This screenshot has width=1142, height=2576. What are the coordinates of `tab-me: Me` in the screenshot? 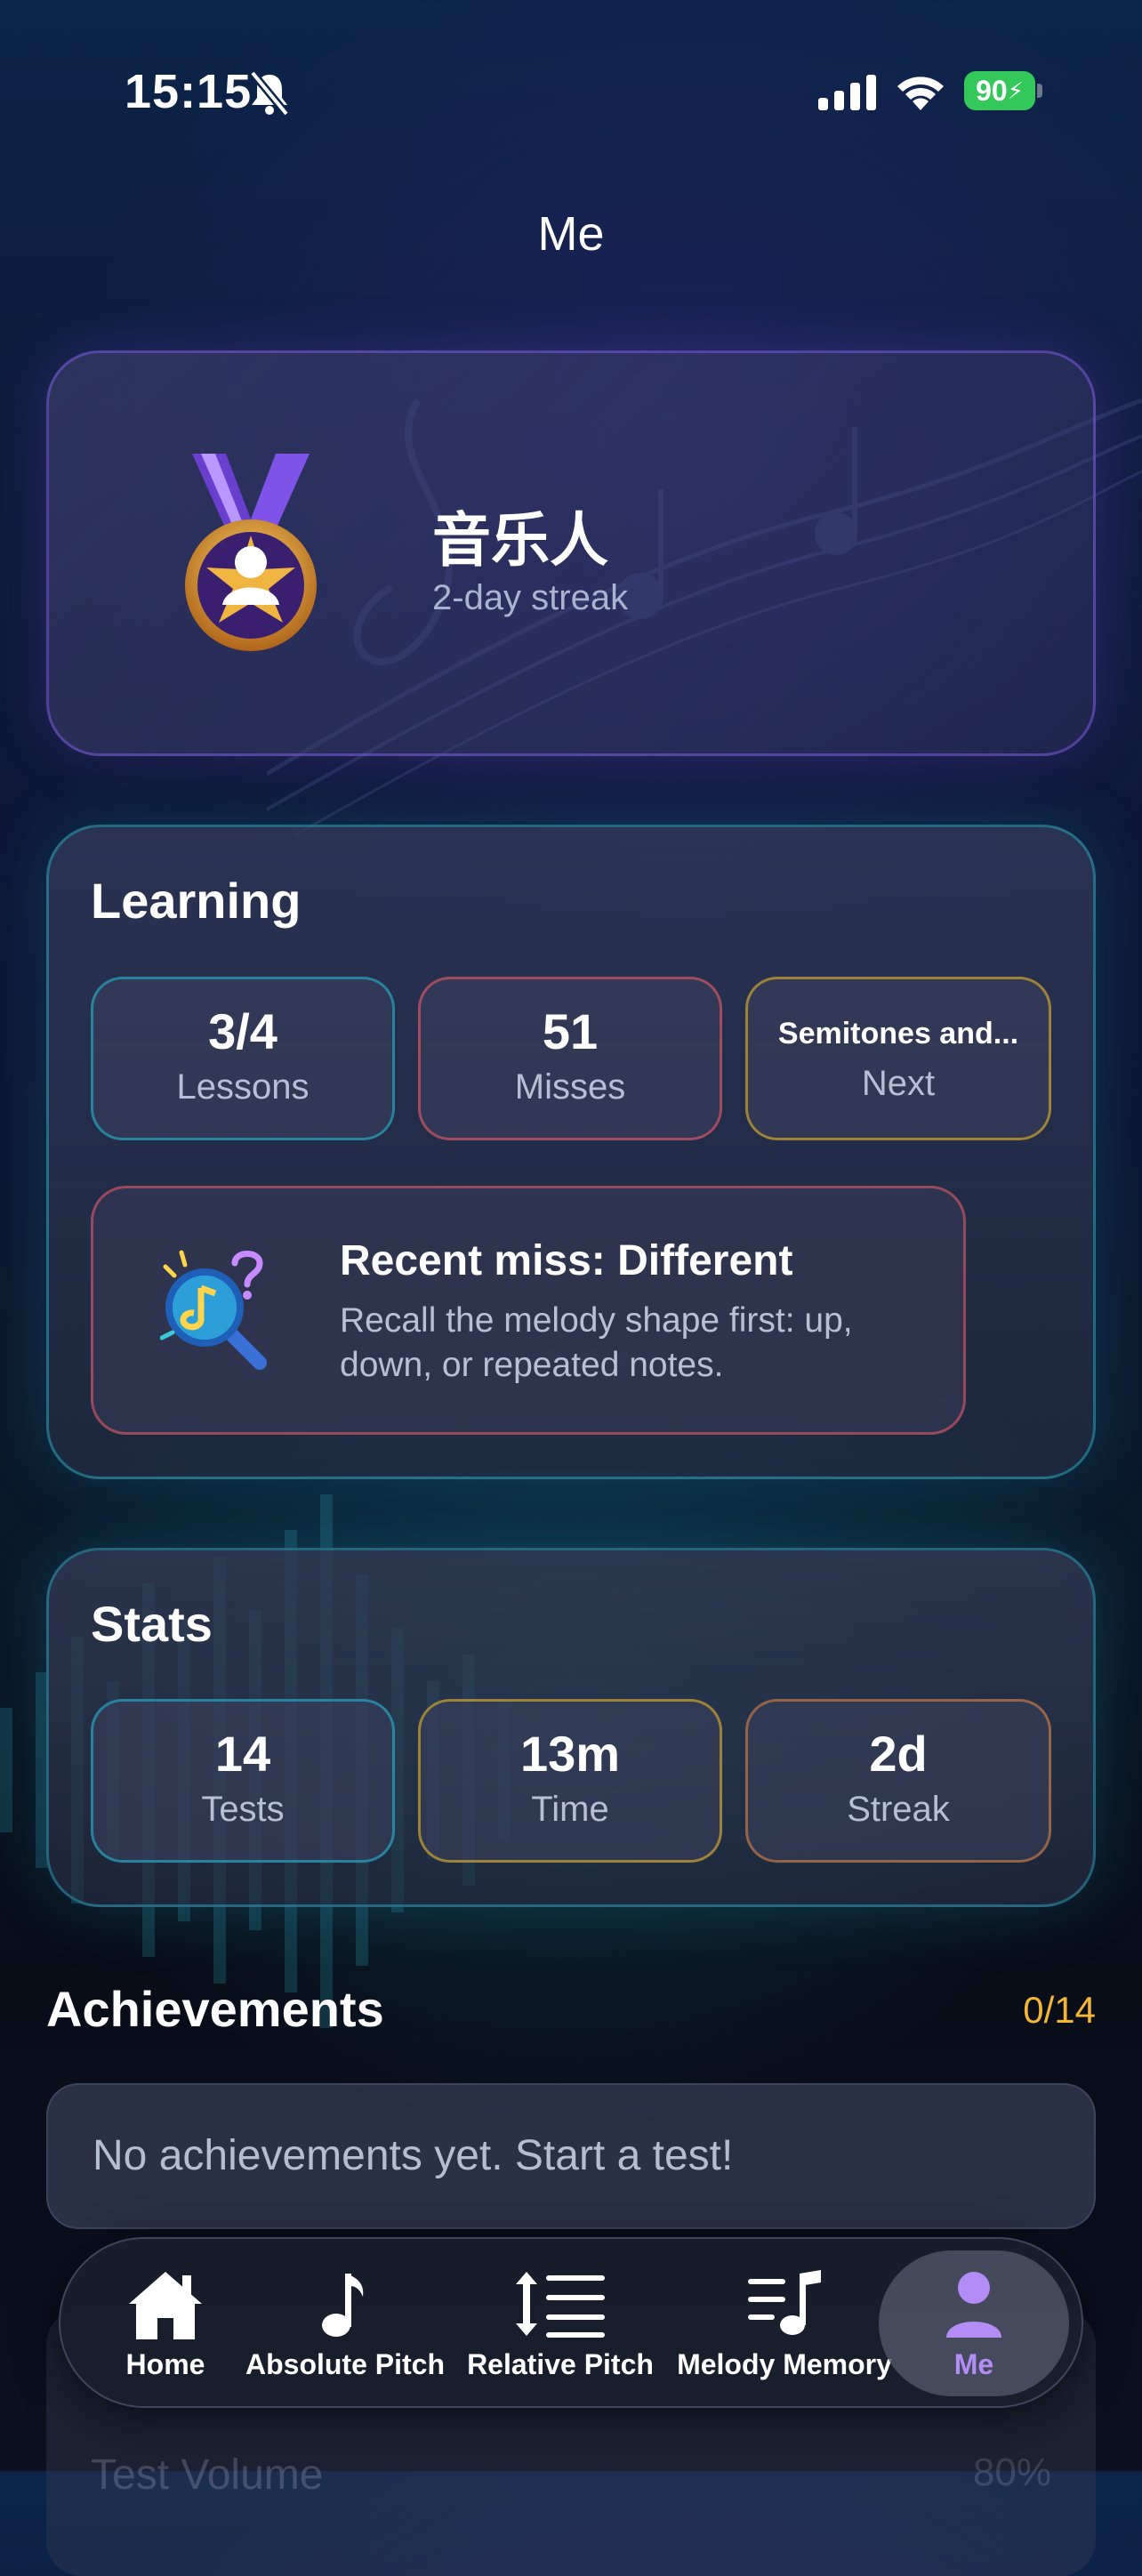 It's located at (974, 2323).